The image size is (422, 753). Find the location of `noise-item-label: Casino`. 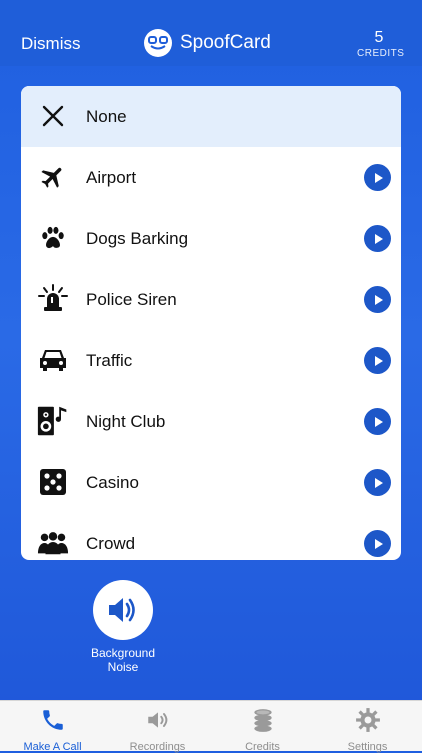

noise-item-label: Casino is located at coordinates (112, 482).